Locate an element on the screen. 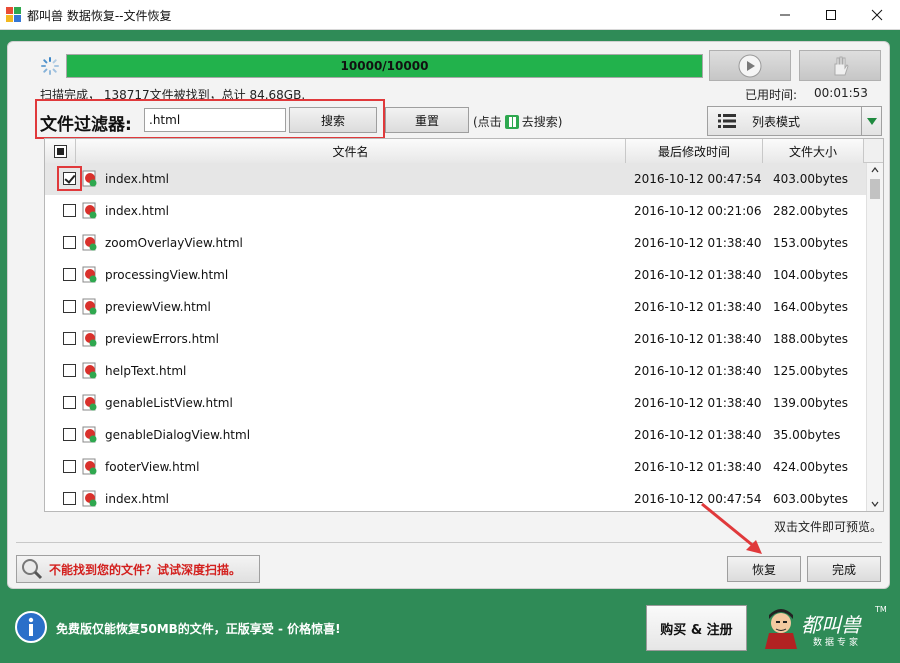 The height and width of the screenshot is (663, 900). info-icon is located at coordinates (31, 627).